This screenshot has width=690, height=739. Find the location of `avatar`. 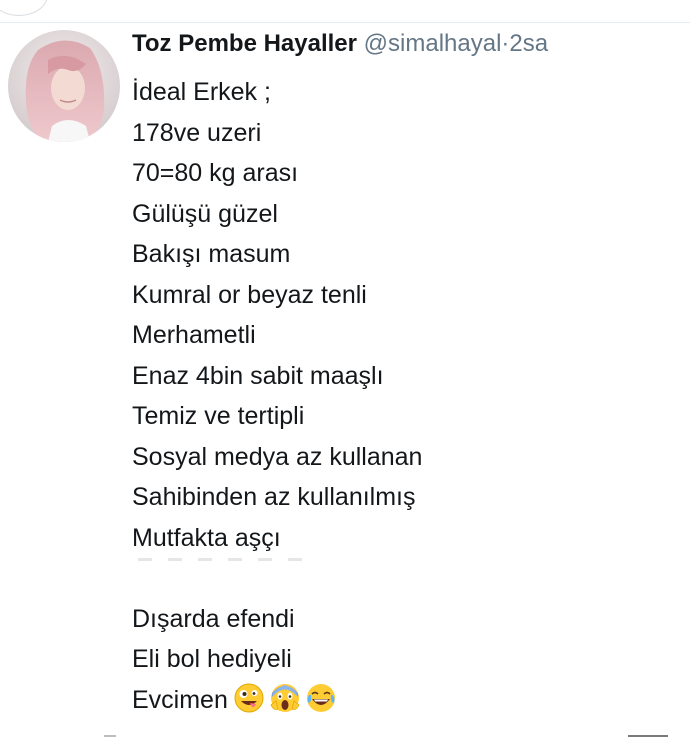

avatar is located at coordinates (64, 86).